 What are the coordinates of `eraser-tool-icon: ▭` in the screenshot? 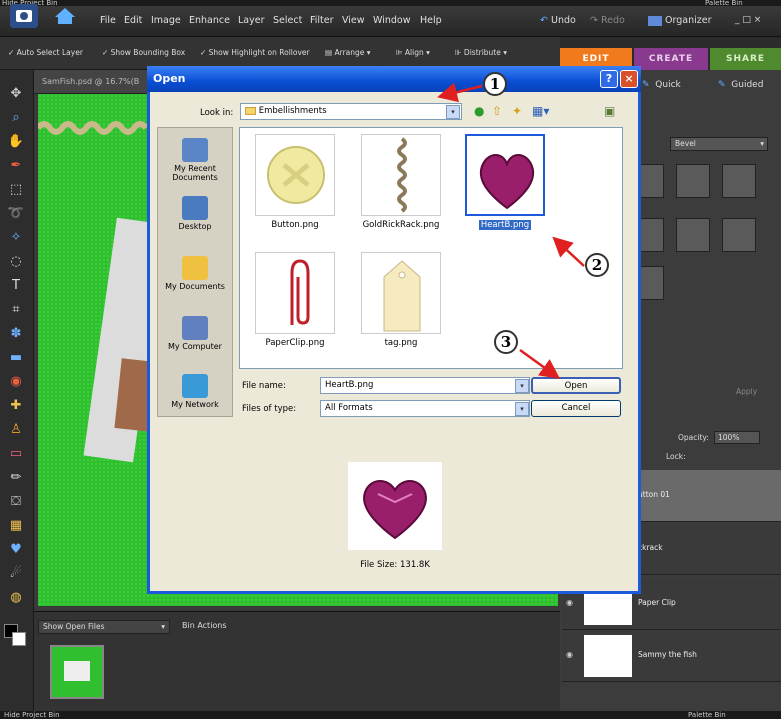 It's located at (16, 455).